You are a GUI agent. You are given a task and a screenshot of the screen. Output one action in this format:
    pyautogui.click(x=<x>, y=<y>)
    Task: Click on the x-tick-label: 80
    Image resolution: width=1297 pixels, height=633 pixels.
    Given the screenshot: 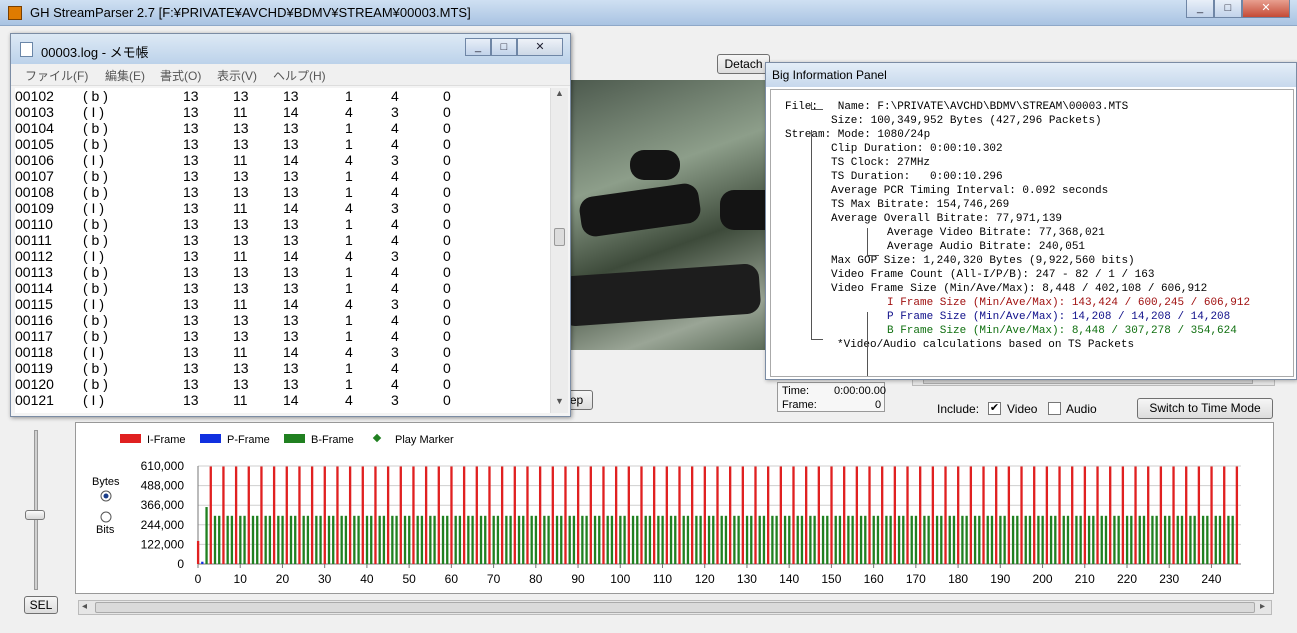 What is the action you would take?
    pyautogui.click(x=536, y=579)
    